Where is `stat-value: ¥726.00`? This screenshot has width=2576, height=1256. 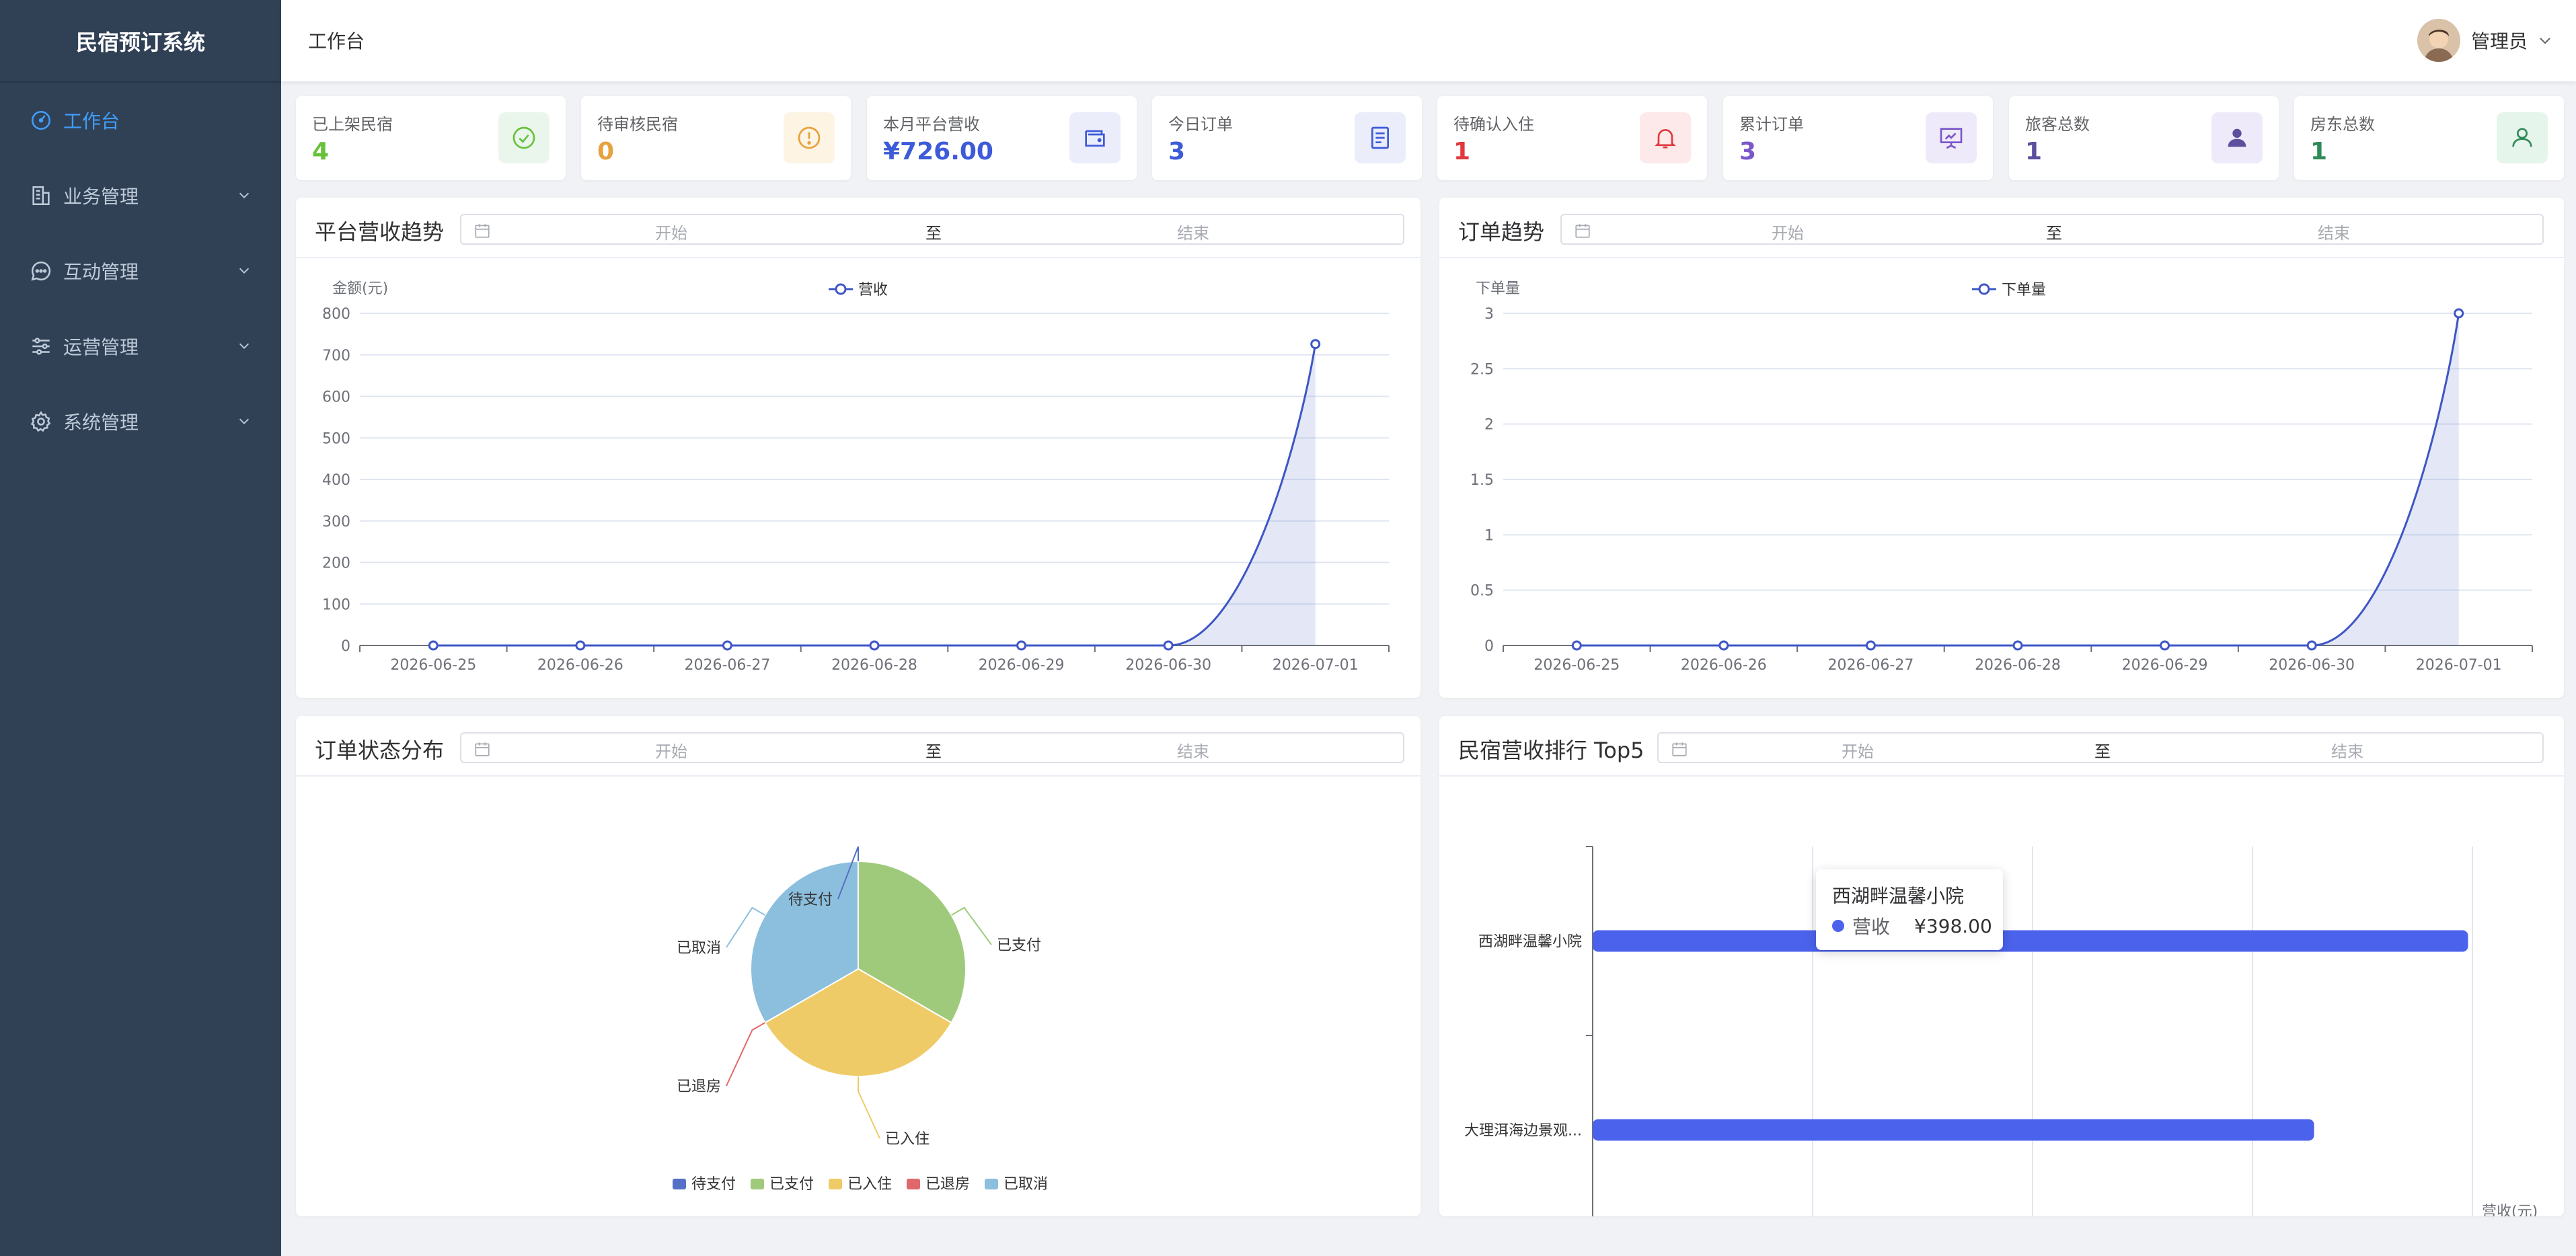 stat-value: ¥726.00 is located at coordinates (938, 151).